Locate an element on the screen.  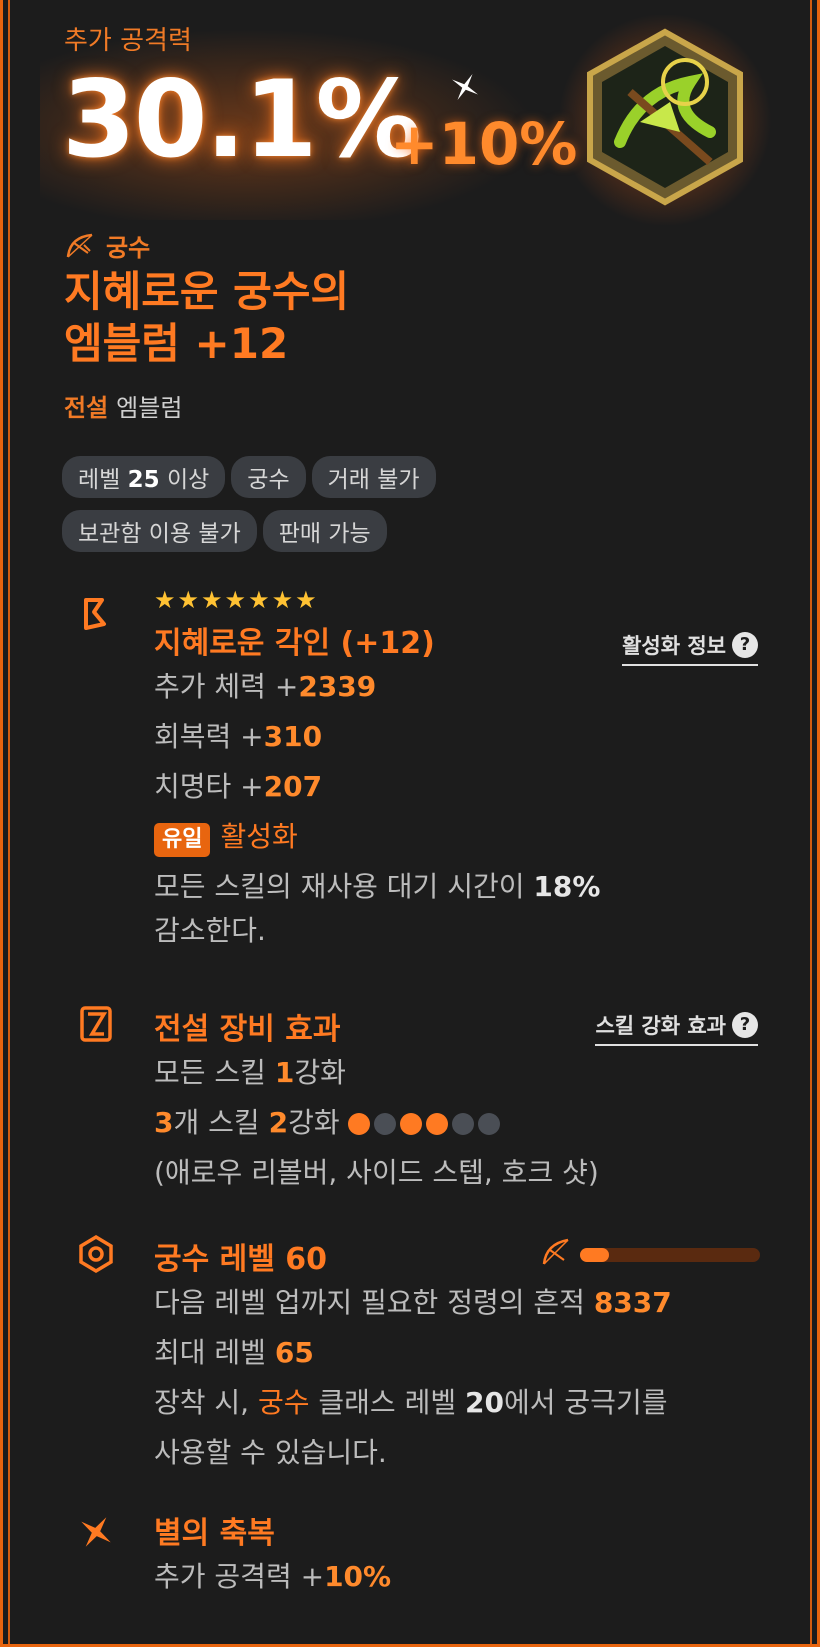
class-level-line3: 장착 시, 궁수 클래스 레벨 20에서 궁극기를 is located at coordinates (411, 1402).